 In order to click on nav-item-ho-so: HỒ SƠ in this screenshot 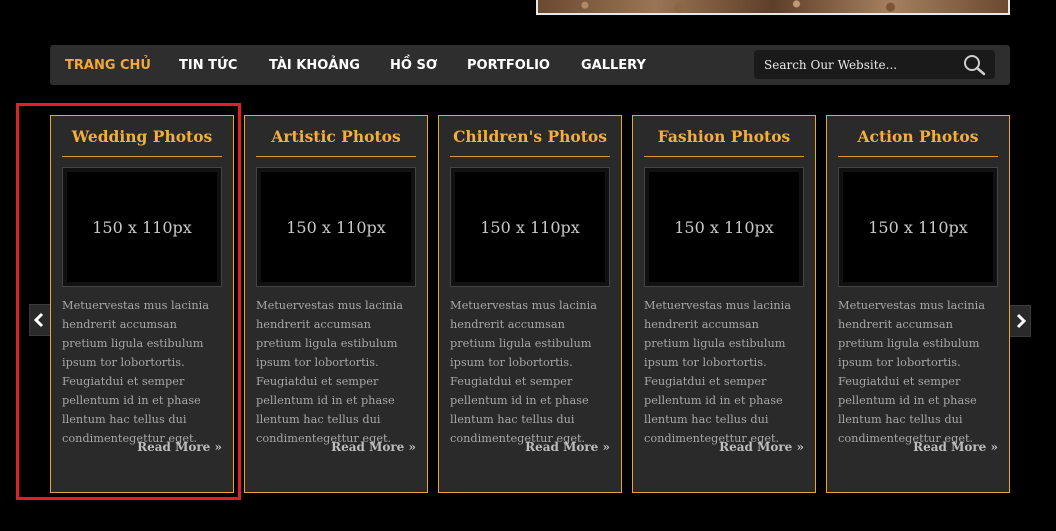, I will do `click(413, 65)`.